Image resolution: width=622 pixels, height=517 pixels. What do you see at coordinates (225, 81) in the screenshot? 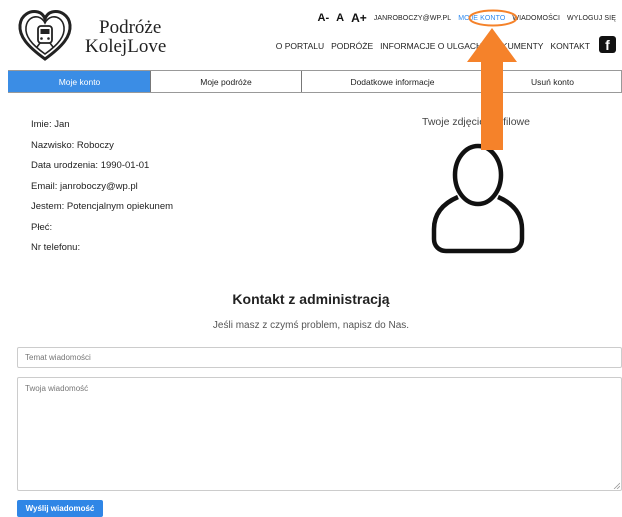
I see `tab-my-trips: Moje podróże` at bounding box center [225, 81].